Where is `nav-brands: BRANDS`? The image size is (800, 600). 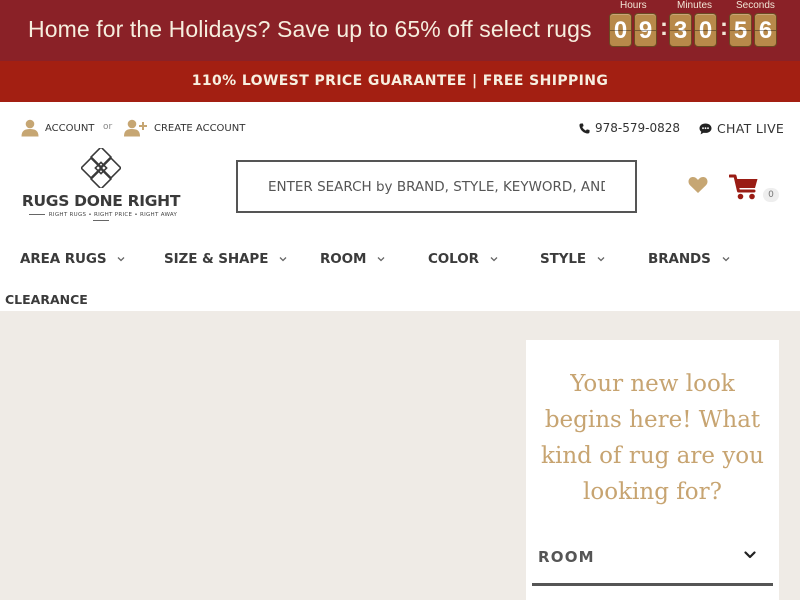
nav-brands: BRANDS is located at coordinates (689, 259).